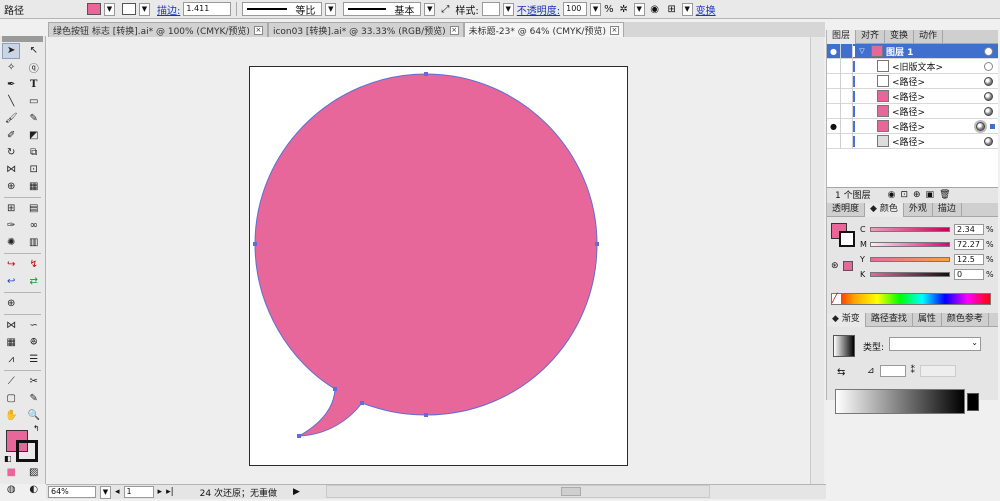  What do you see at coordinates (930, 195) in the screenshot?
I see `new-layer-icon: ▣` at bounding box center [930, 195].